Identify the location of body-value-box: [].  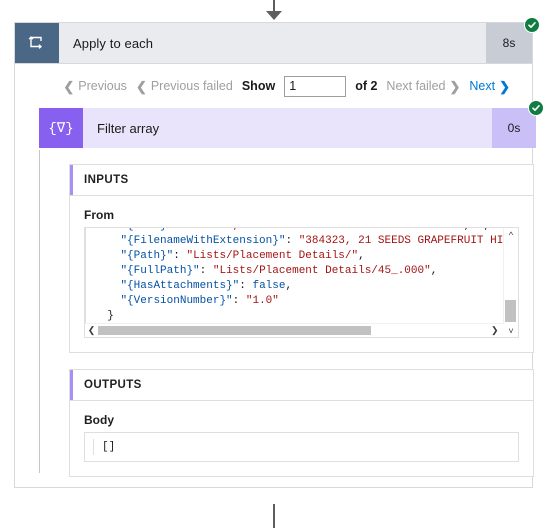
(301, 447).